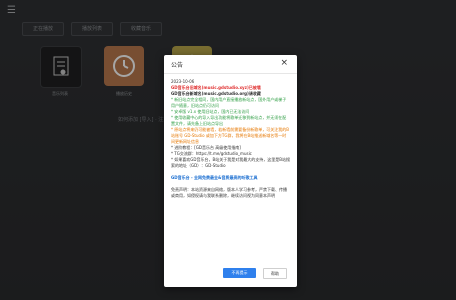 Image resolution: width=456 pixels, height=300 pixels. What do you see at coordinates (275, 273) in the screenshot?
I see `help-button: 帮助` at bounding box center [275, 273].